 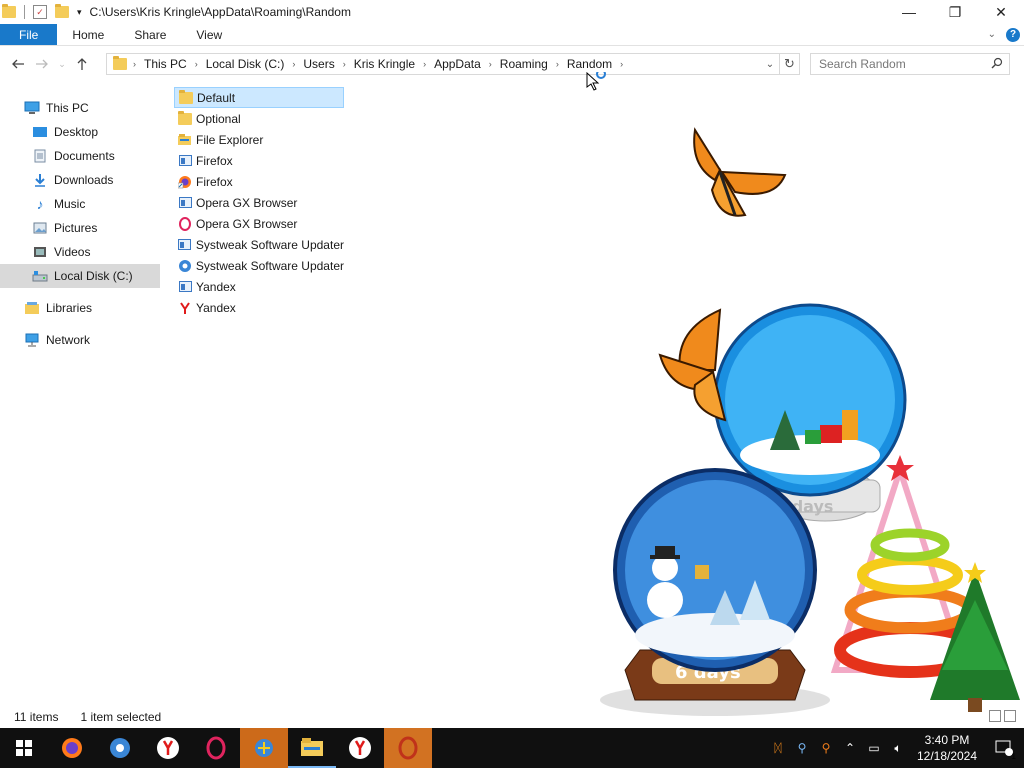 I want to click on network-users-icon: ⚲, so click(x=802, y=748).